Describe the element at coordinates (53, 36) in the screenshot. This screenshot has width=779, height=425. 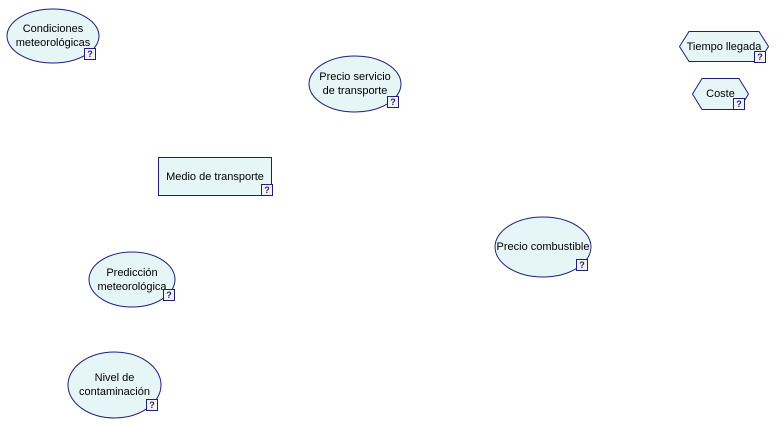
I see `node-condiciones-meteorologicas: Condiciones meteorológicas ?` at that location.